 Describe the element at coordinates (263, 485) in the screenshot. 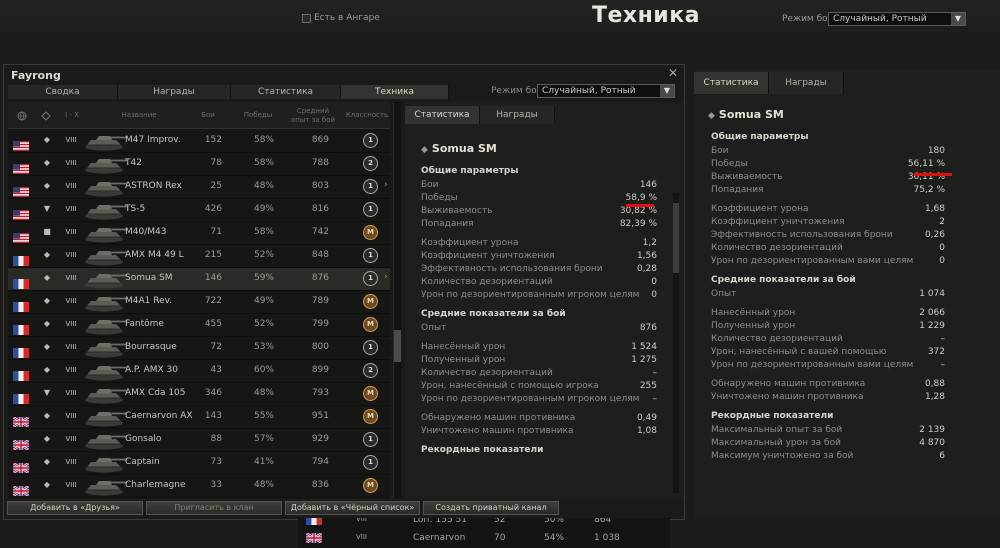

I see `vehicle-wins: 48%` at that location.